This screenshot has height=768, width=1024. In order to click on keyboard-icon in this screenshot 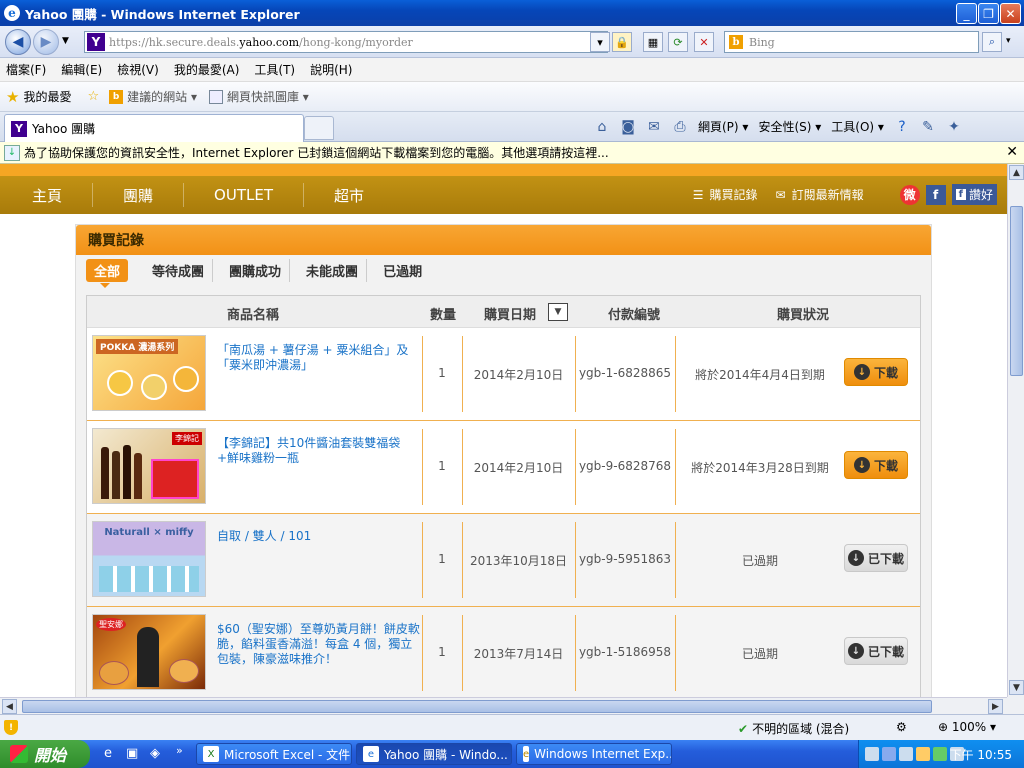, I will do `click(872, 754)`.